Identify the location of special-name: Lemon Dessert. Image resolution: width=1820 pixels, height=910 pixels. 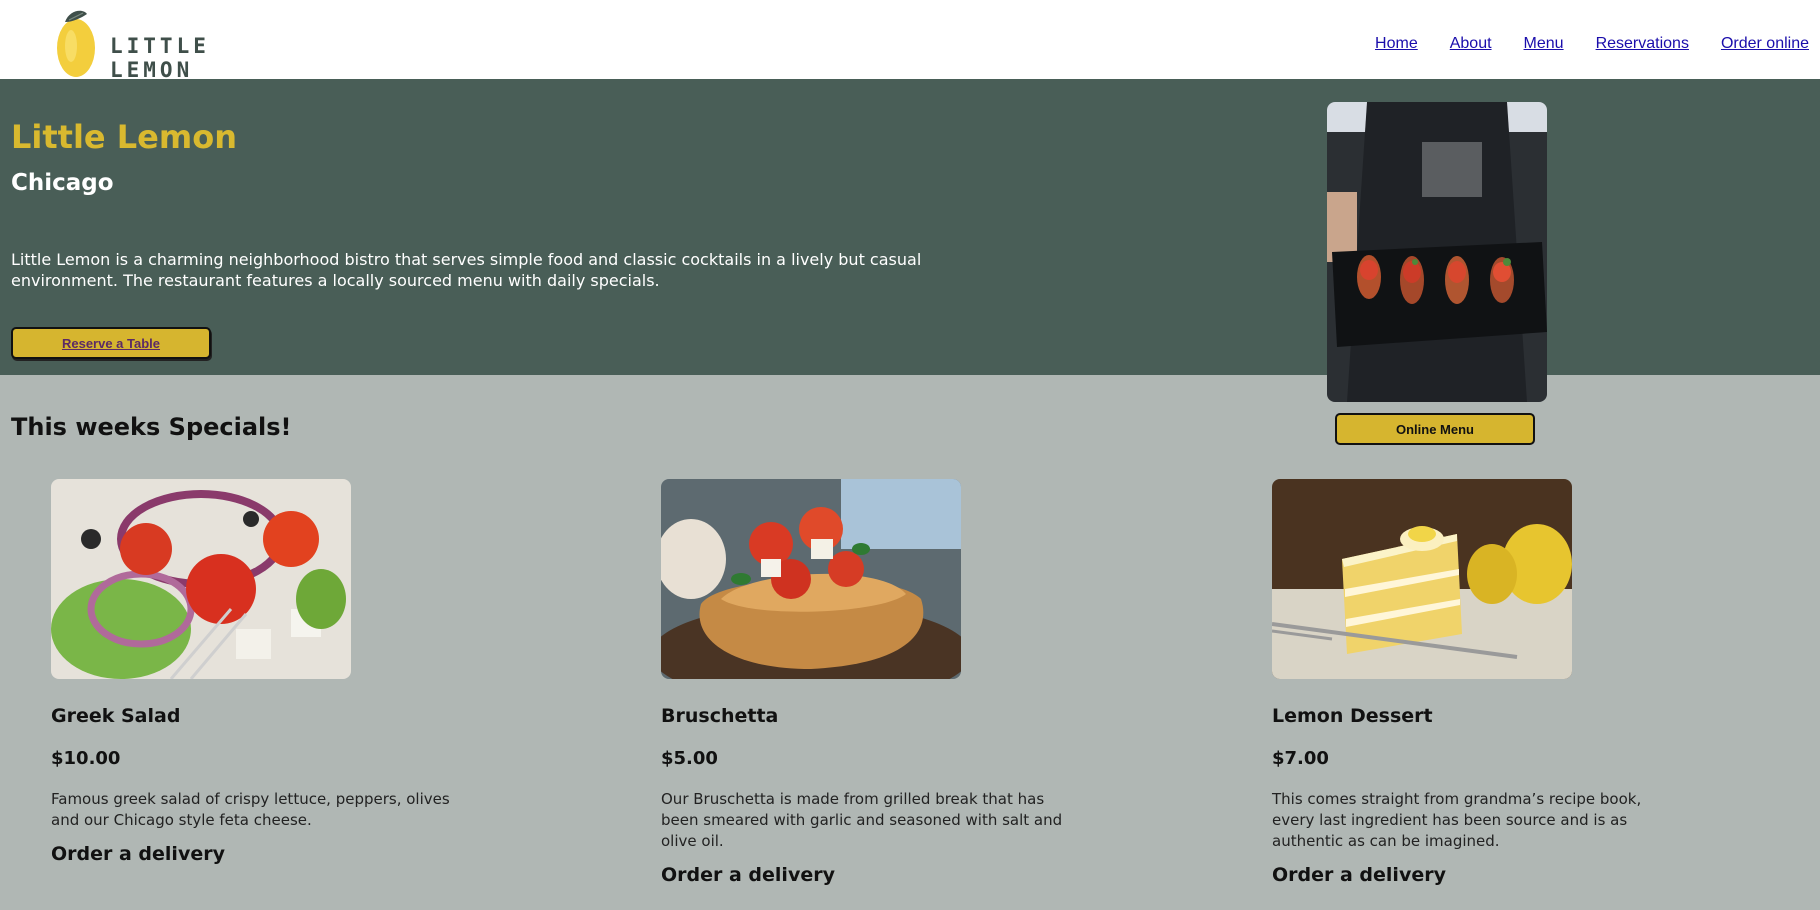
(1352, 716).